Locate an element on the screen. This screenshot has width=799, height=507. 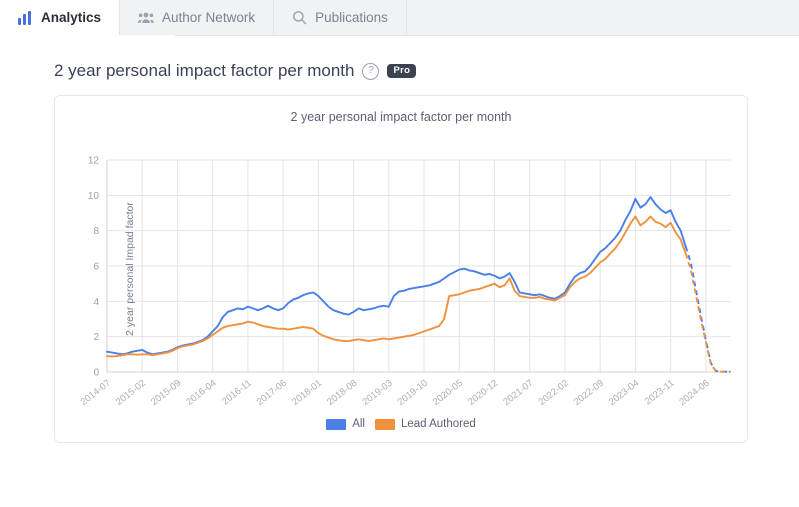
svg-text: 10 is located at coordinates (94, 196).